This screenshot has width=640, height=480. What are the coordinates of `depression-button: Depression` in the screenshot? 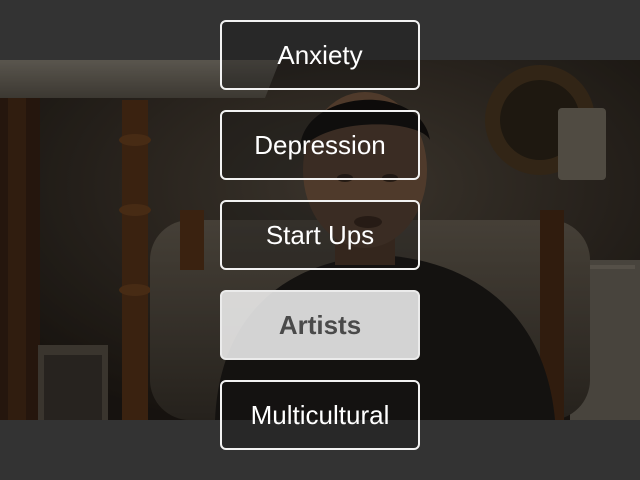 It's located at (320, 145).